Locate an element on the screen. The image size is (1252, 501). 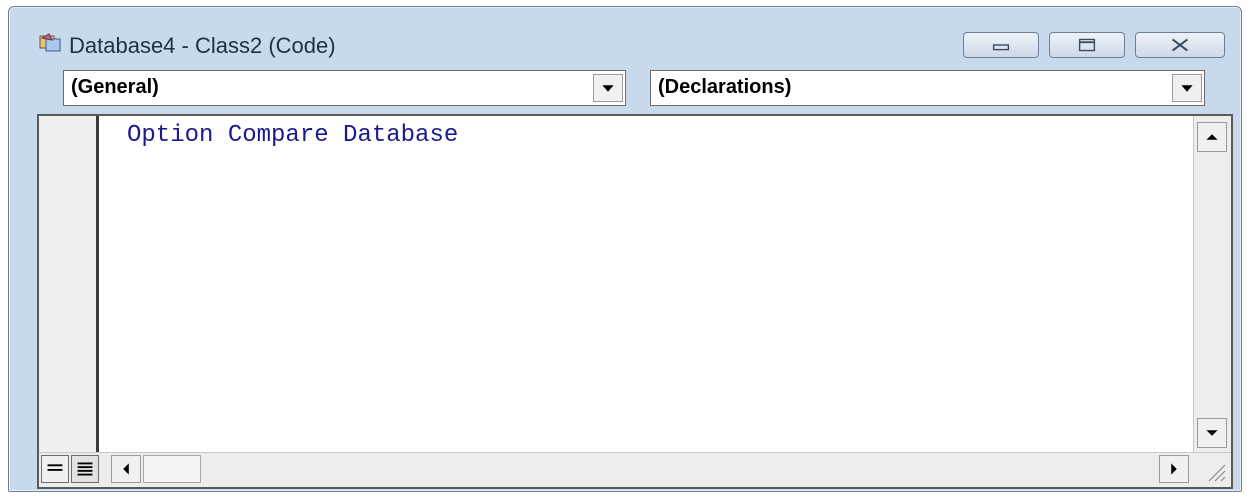
margin-indicator-bar is located at coordinates (69, 286).